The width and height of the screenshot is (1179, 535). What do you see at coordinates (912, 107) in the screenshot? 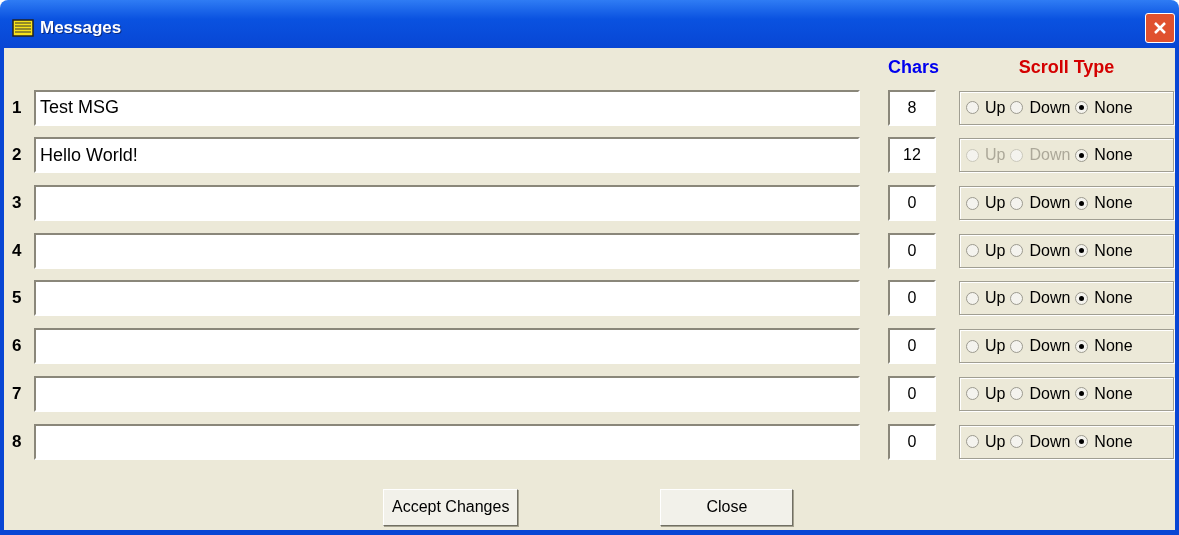
I see `chars-field: 8` at bounding box center [912, 107].